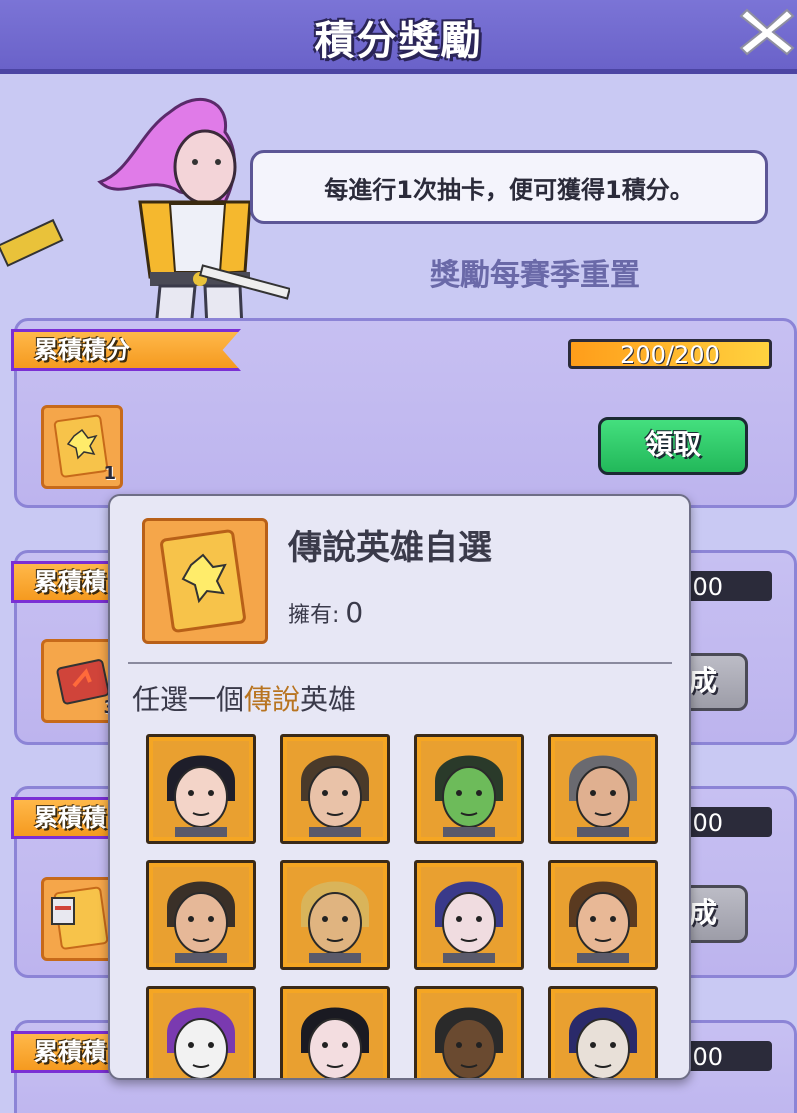 This screenshot has height=1113, width=797. I want to click on owned-count: 擁有: 0, so click(325, 612).